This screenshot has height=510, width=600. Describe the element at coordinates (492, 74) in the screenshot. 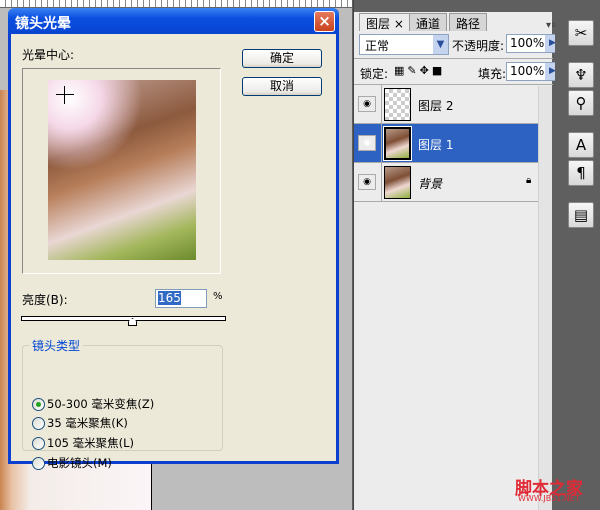

I see `fill-label: 填充:` at that location.